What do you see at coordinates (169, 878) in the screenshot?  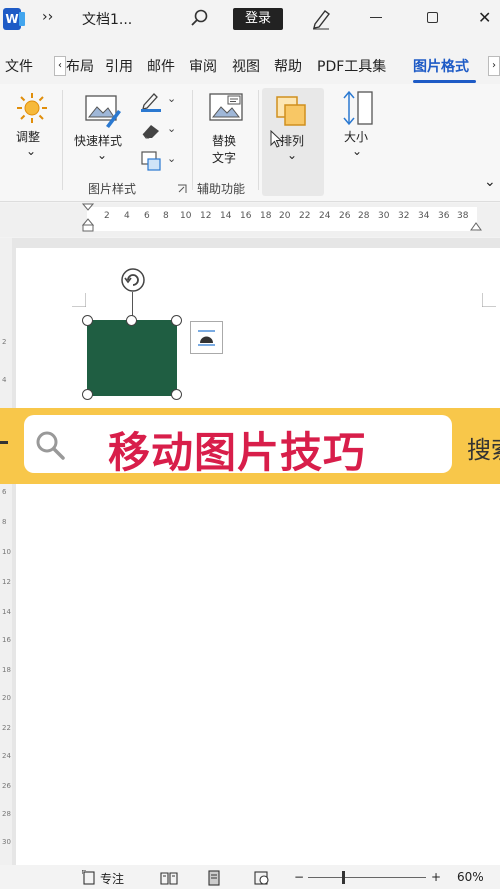 I see `read-mode-icon` at bounding box center [169, 878].